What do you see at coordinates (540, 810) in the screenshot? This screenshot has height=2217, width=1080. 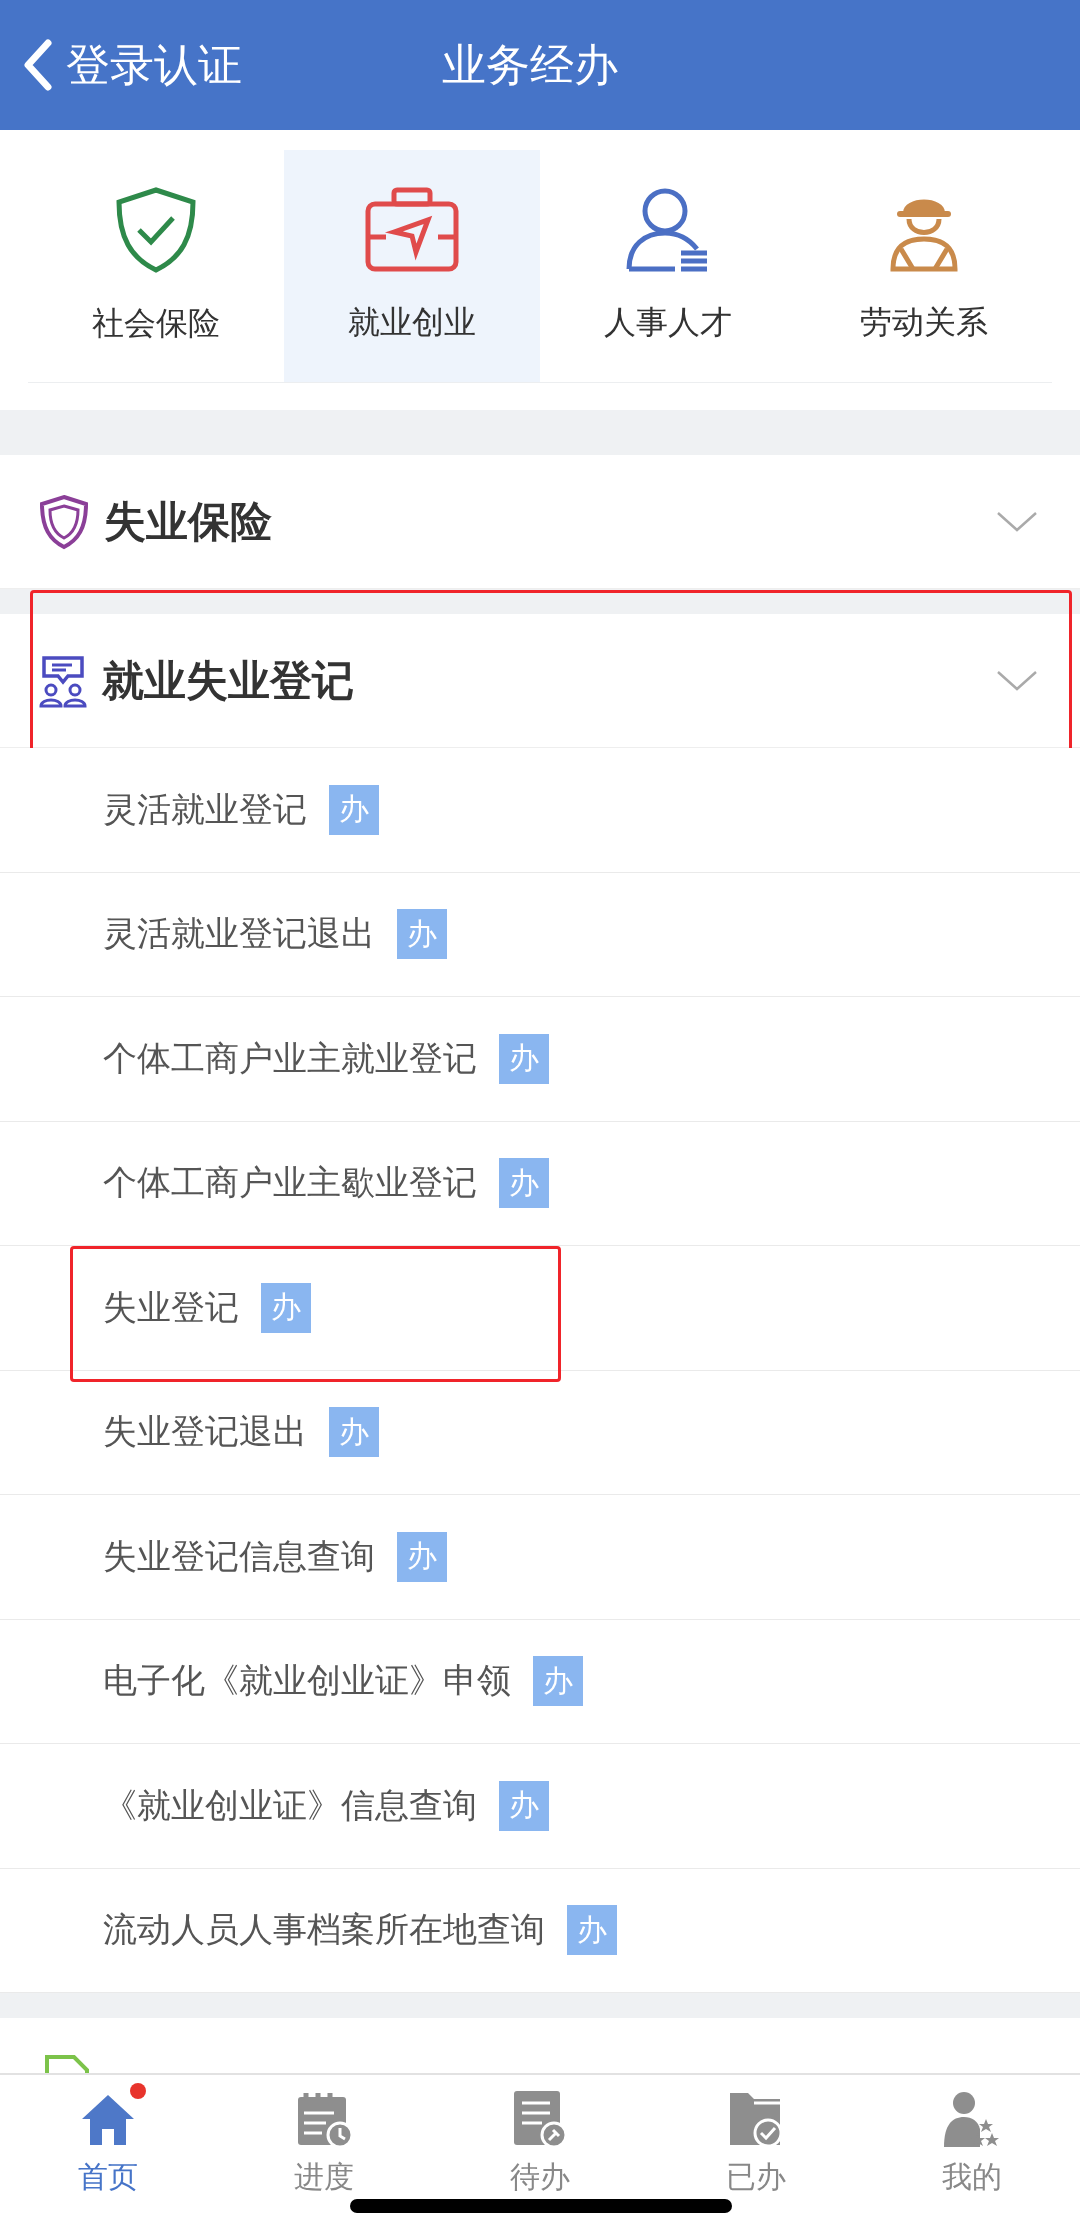 I see `service-item: 灵活就业登记 办` at bounding box center [540, 810].